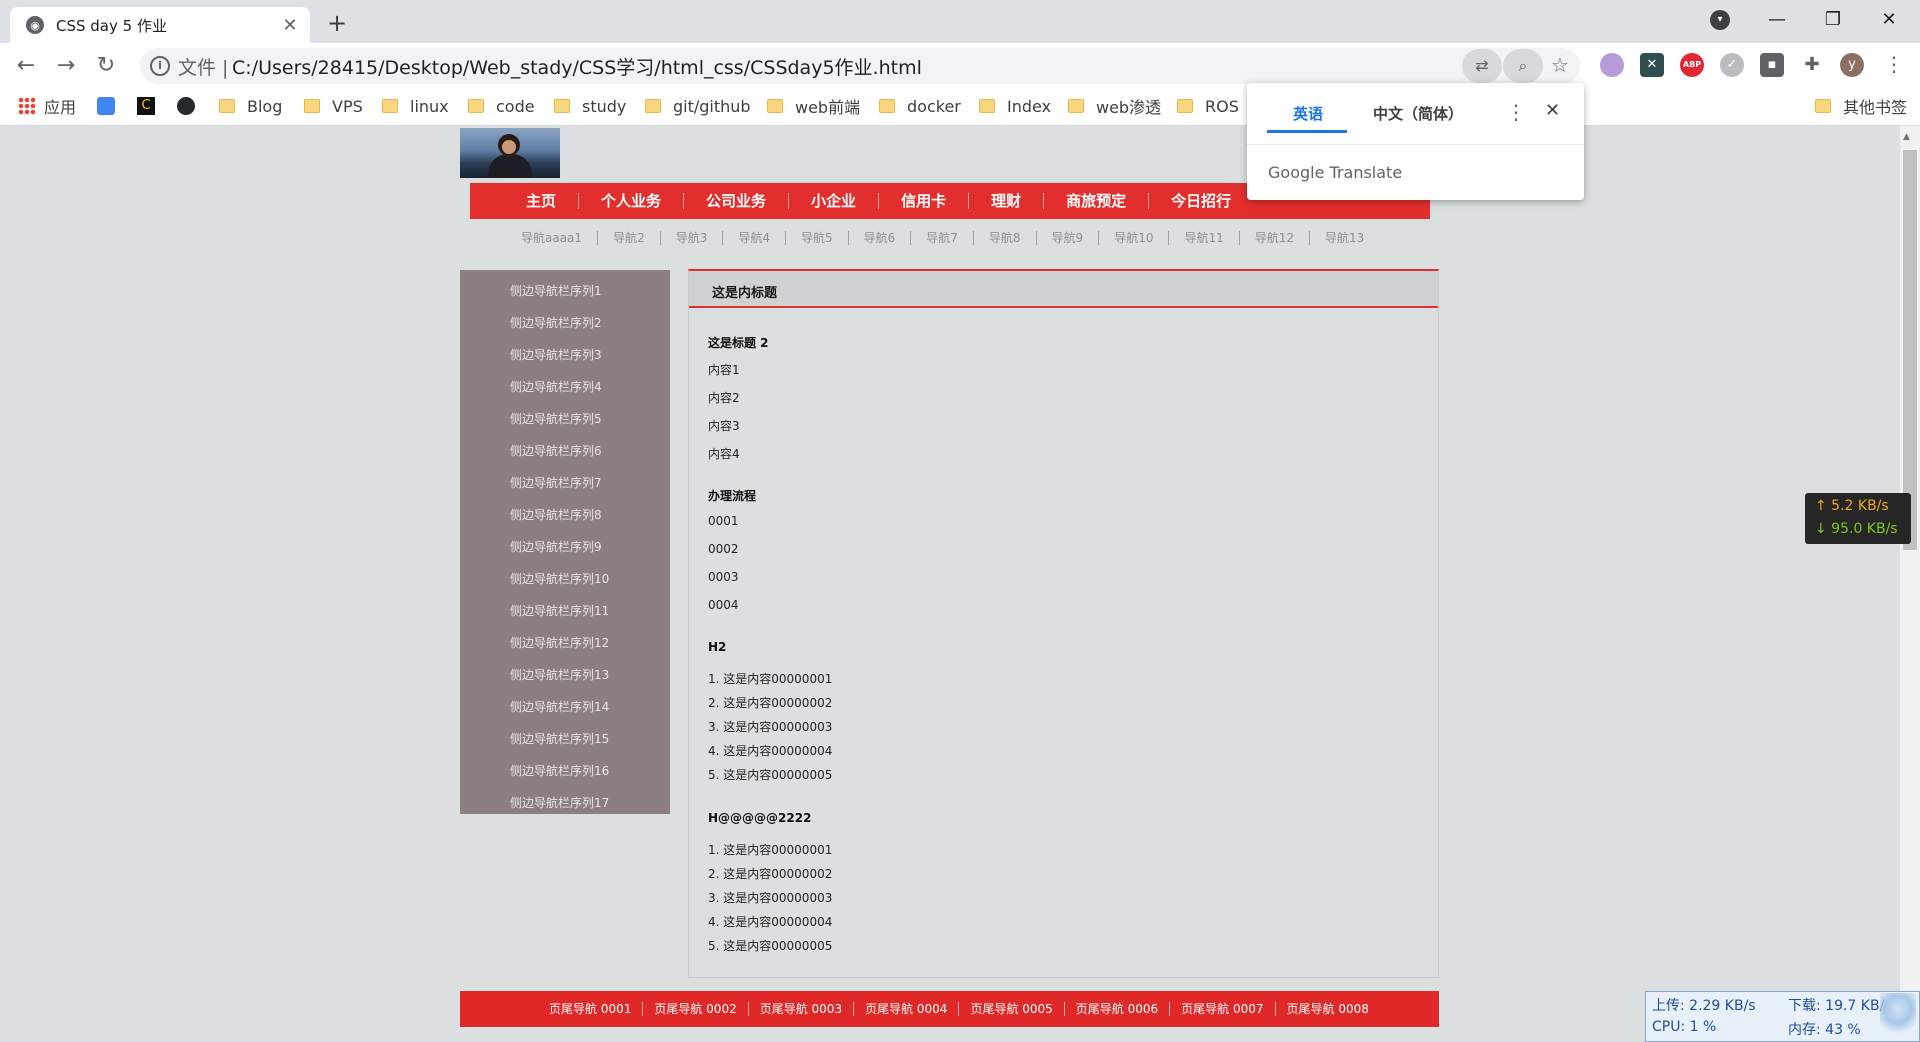 The width and height of the screenshot is (1920, 1042). What do you see at coordinates (1204, 238) in the screenshot?
I see `sub-nav-item: 导航11` at bounding box center [1204, 238].